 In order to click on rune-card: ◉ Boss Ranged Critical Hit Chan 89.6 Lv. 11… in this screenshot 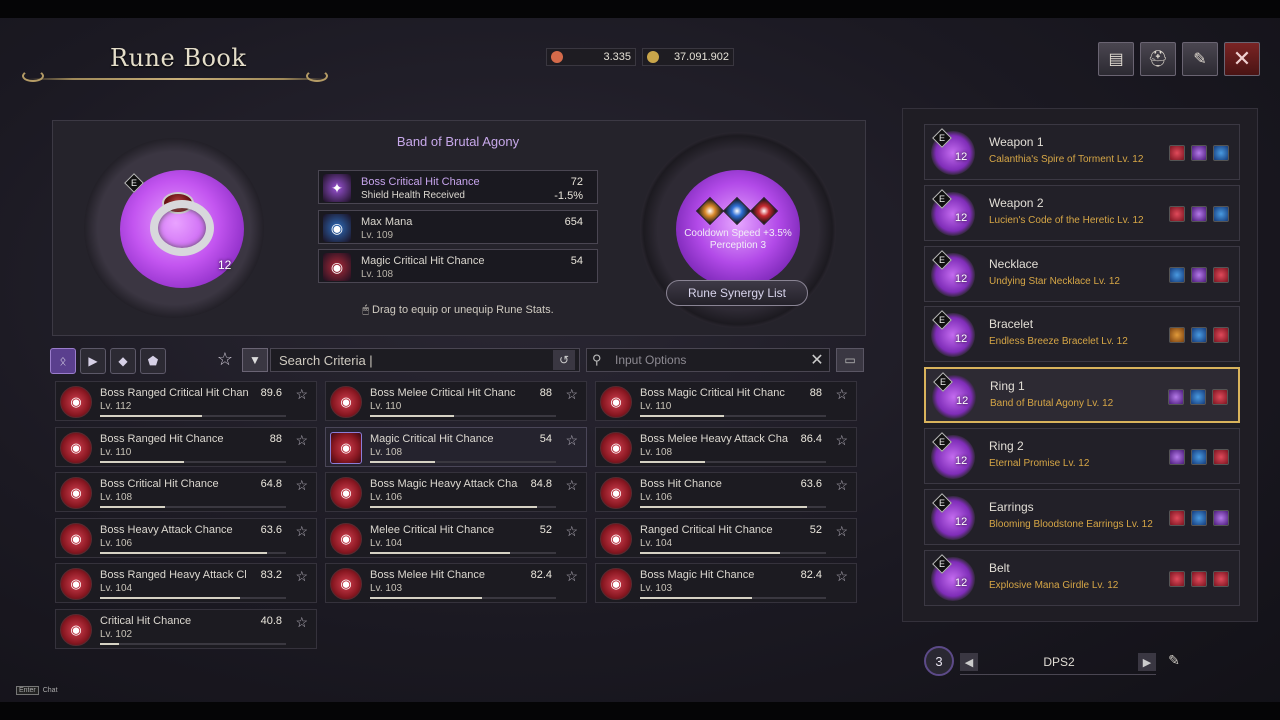, I will do `click(186, 401)`.